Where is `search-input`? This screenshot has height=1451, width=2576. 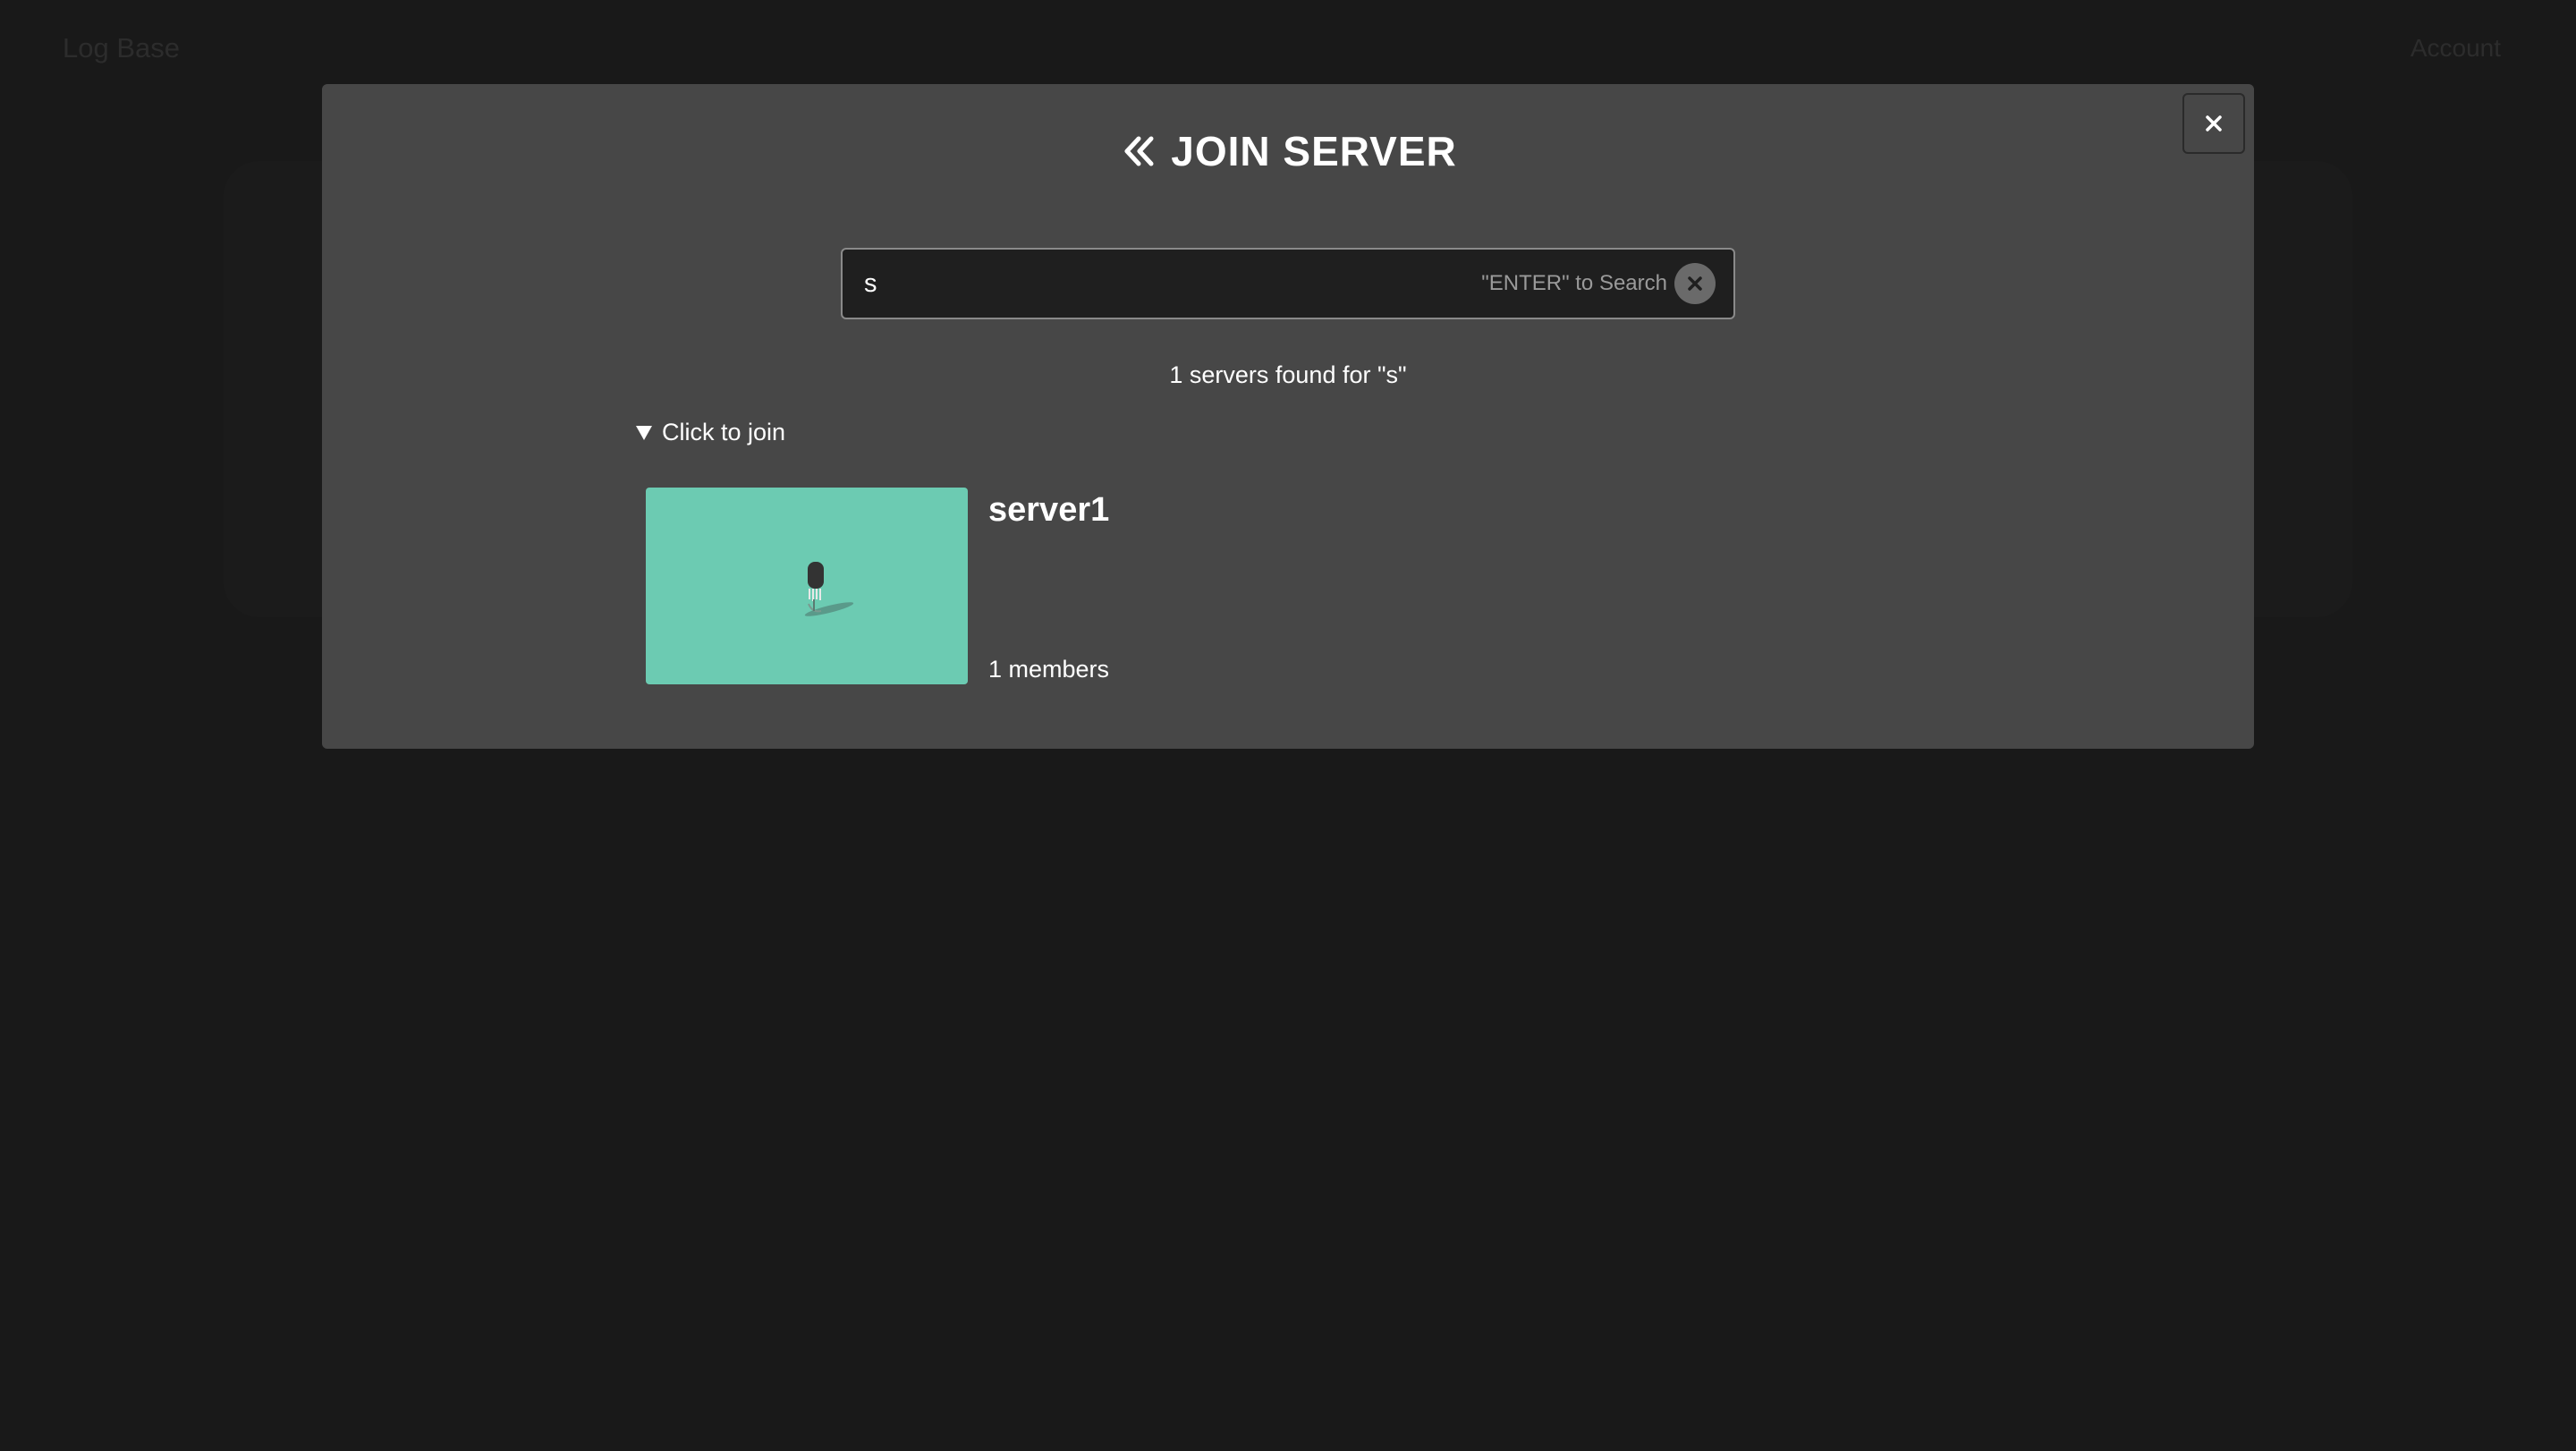 search-input is located at coordinates (1168, 284).